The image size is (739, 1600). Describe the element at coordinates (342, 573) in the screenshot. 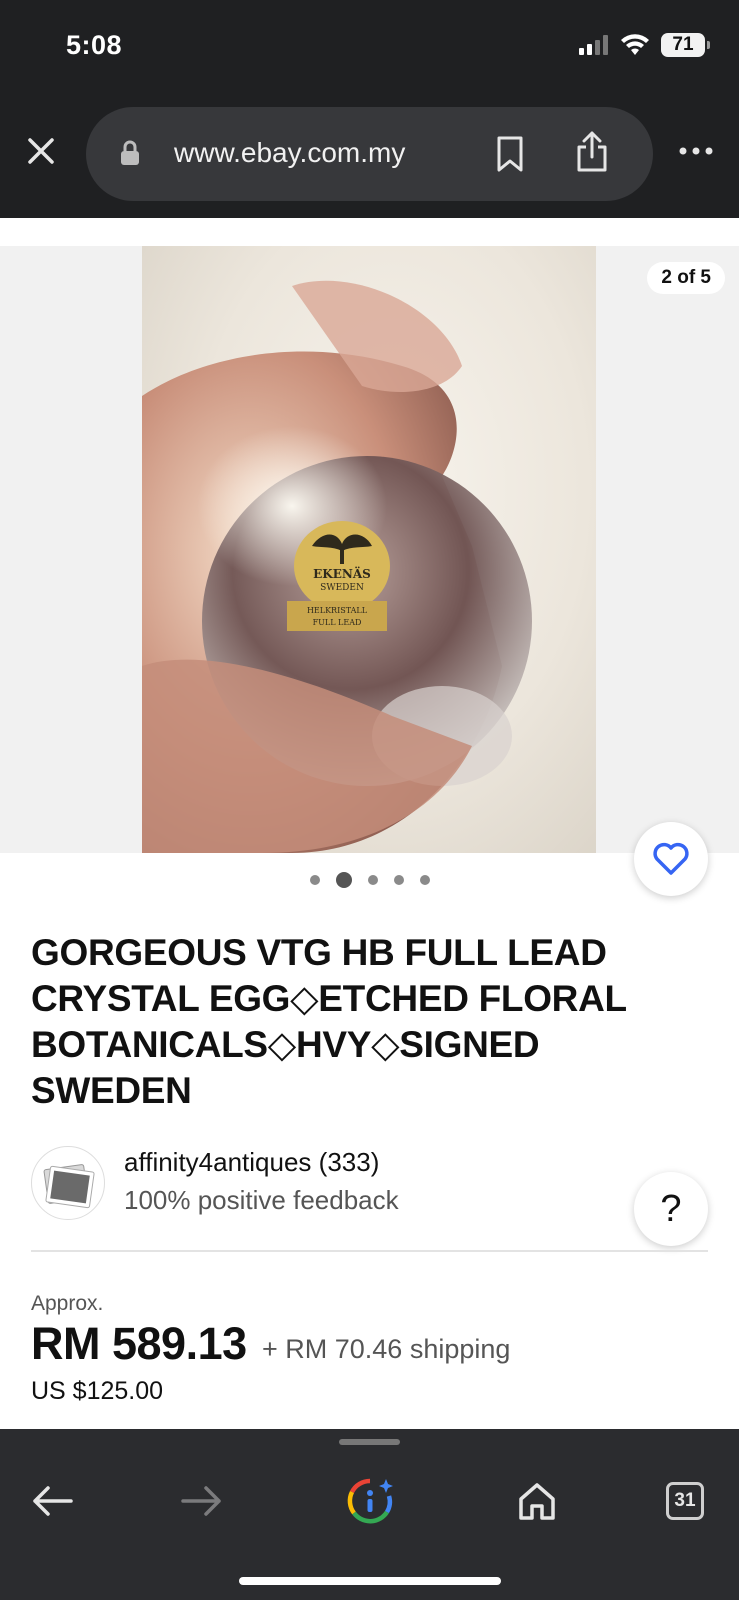

I see `label-brand: EKENÄS` at that location.